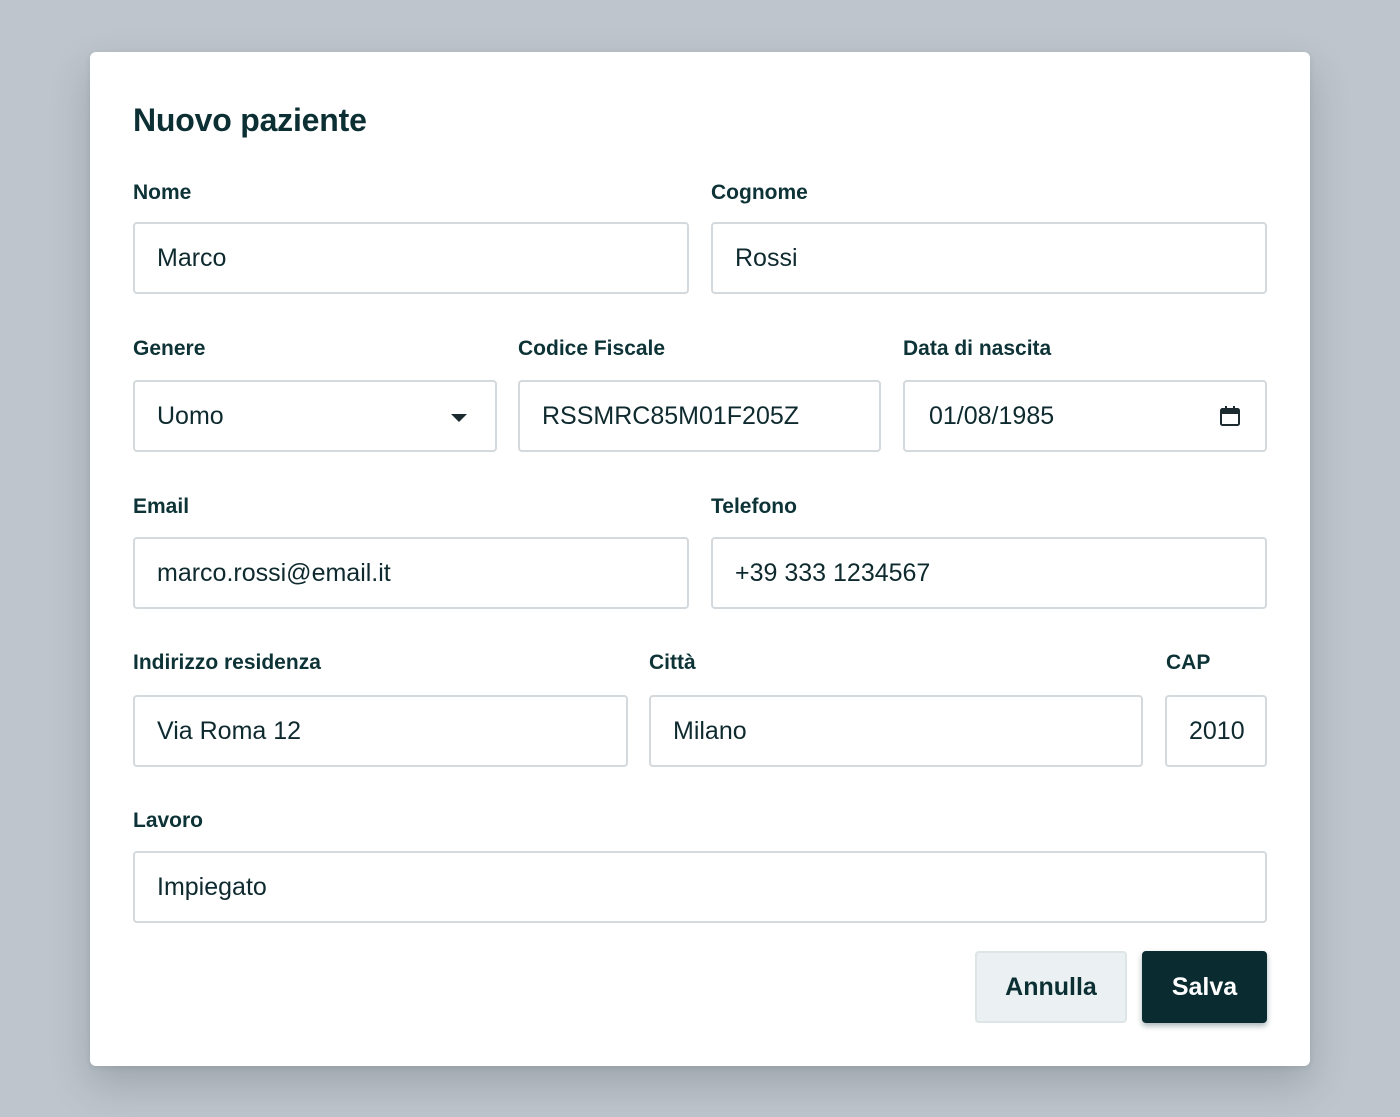 This screenshot has width=1400, height=1117. I want to click on indirizzo-value: Via Roma 12, so click(229, 731).